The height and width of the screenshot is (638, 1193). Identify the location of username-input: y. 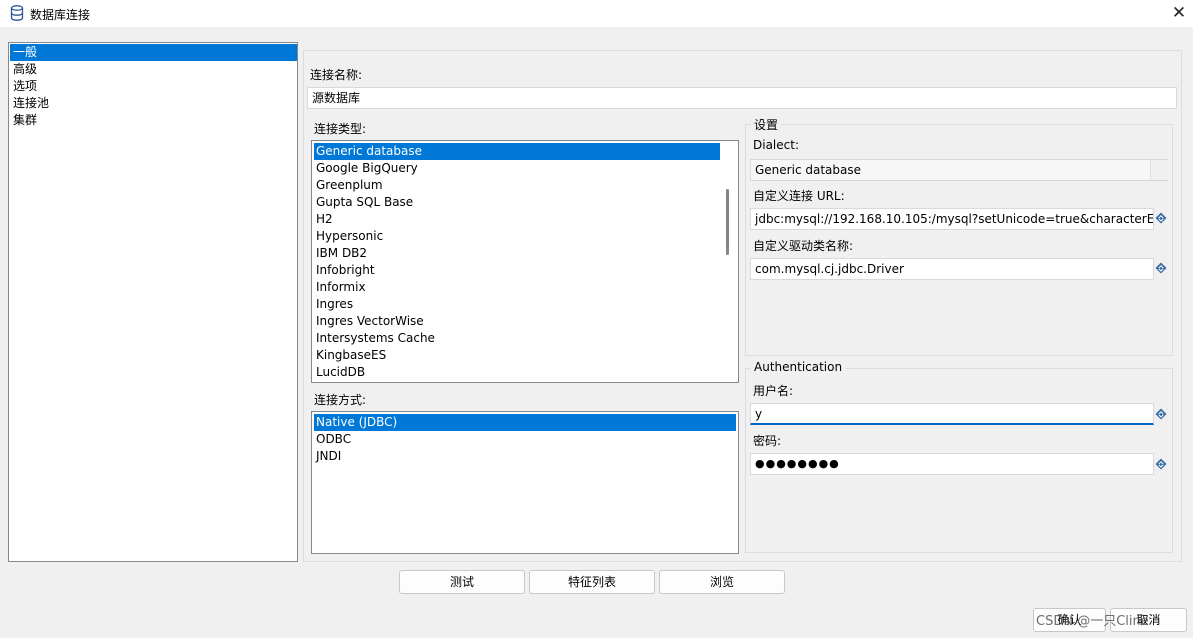
(952, 414).